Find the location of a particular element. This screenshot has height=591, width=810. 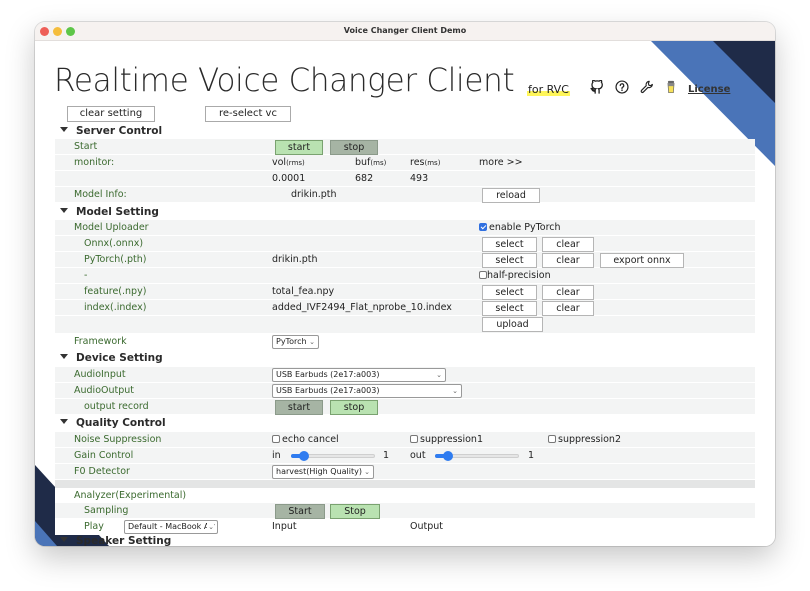

pytorch-label: PyTorch(.pth) is located at coordinates (115, 259).